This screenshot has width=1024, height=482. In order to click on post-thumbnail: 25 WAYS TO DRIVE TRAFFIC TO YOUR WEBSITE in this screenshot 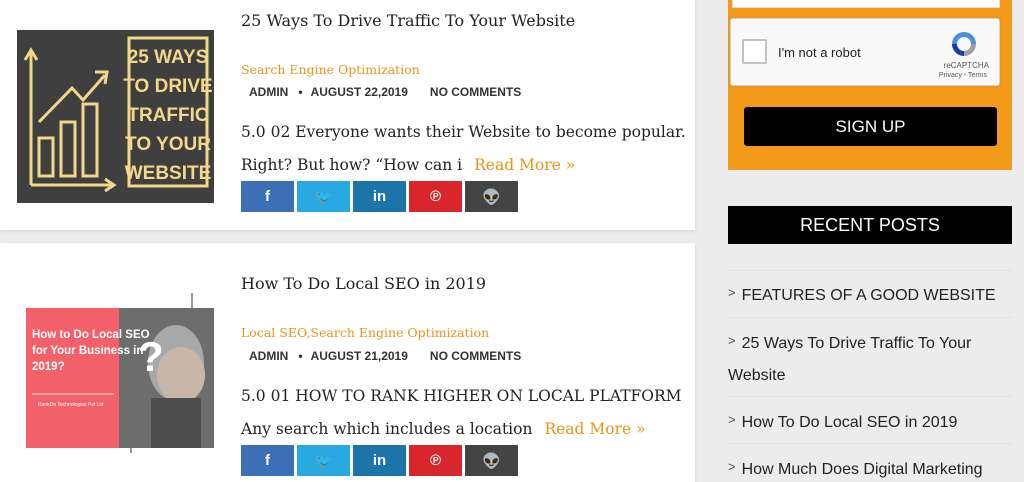, I will do `click(115, 116)`.